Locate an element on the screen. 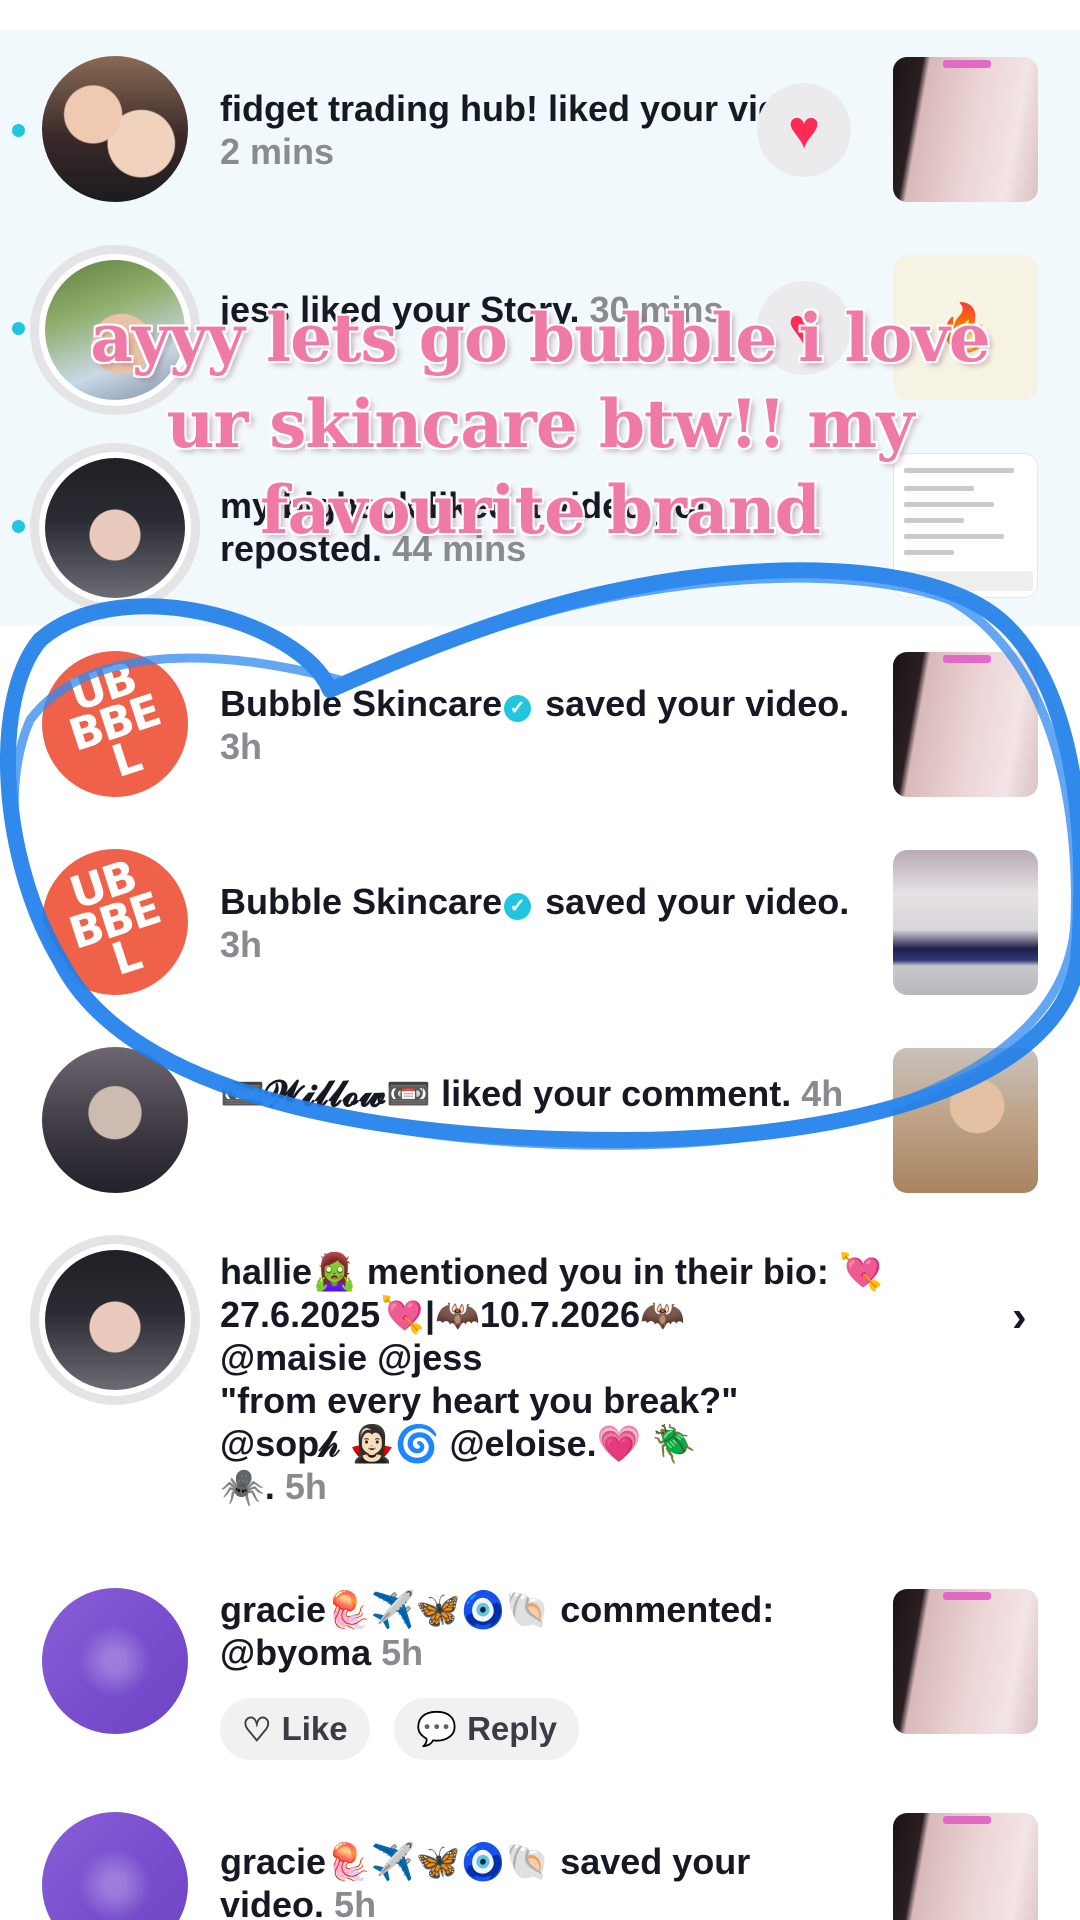 The width and height of the screenshot is (1080, 1920). top-spacer is located at coordinates (540, 15).